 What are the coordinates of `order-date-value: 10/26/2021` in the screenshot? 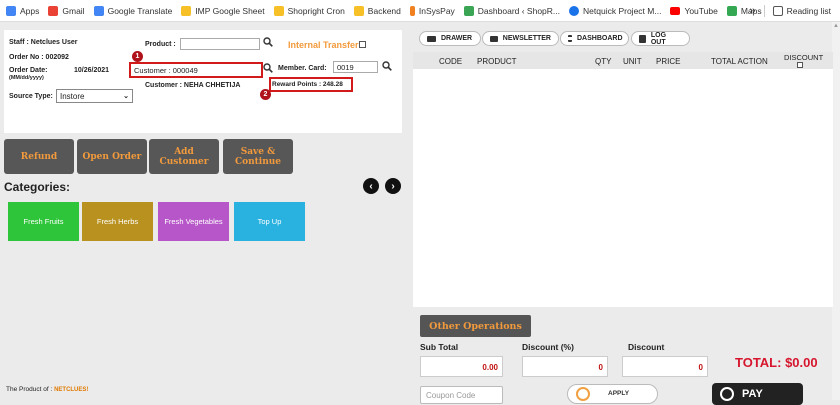 It's located at (92, 70).